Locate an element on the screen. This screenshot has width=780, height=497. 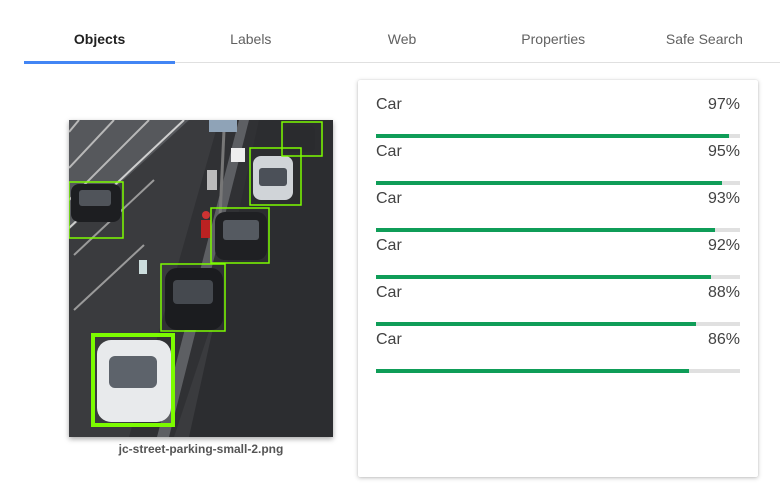
tab-objects: Objects is located at coordinates (100, 40).